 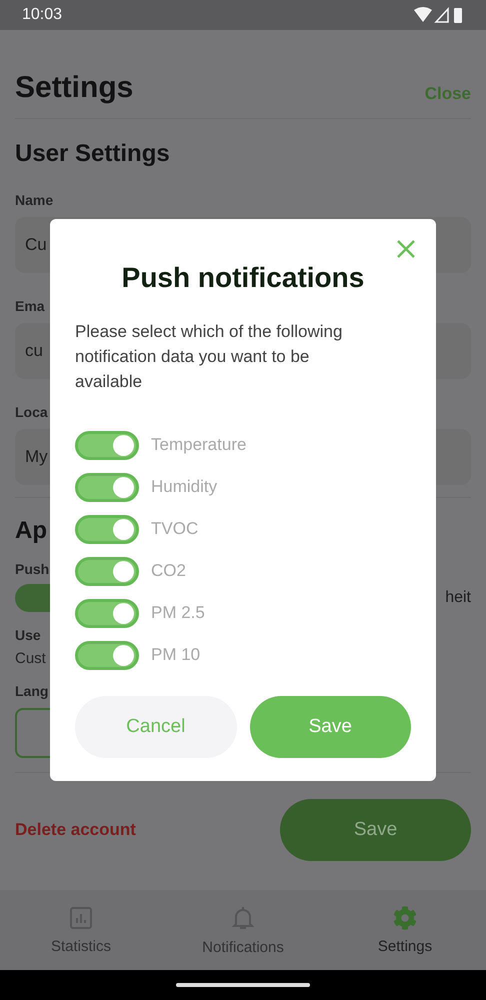 I want to click on chart-icon, so click(x=81, y=918).